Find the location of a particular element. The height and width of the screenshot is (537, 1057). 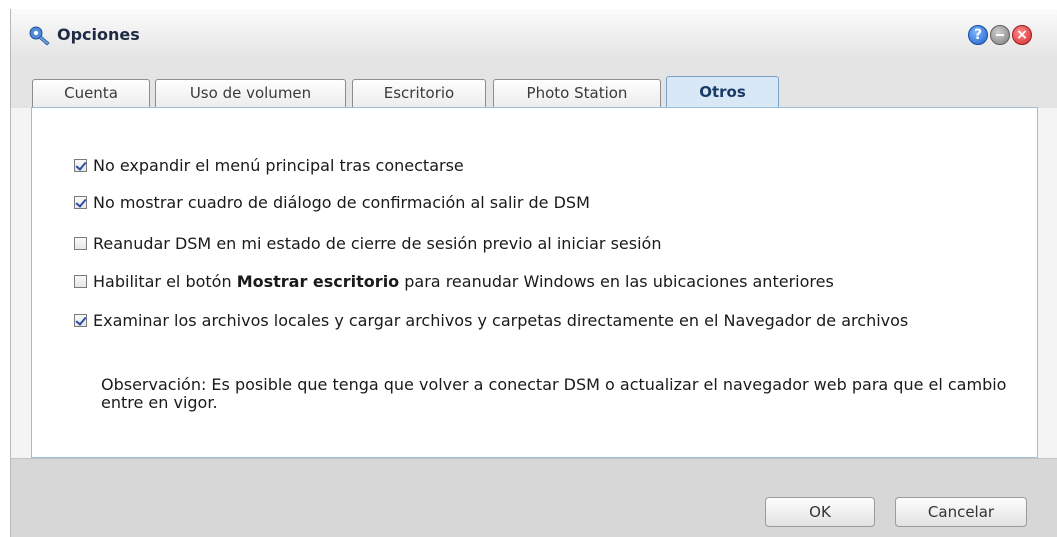

tab-otros: Otros is located at coordinates (722, 92).